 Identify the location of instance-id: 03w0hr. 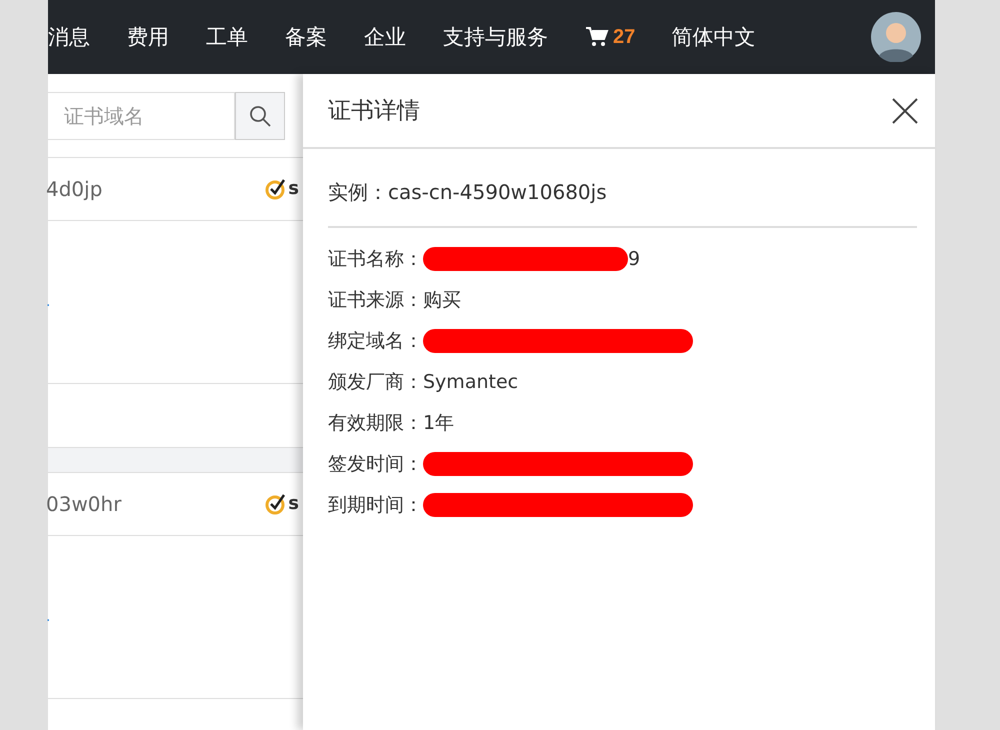
(84, 504).